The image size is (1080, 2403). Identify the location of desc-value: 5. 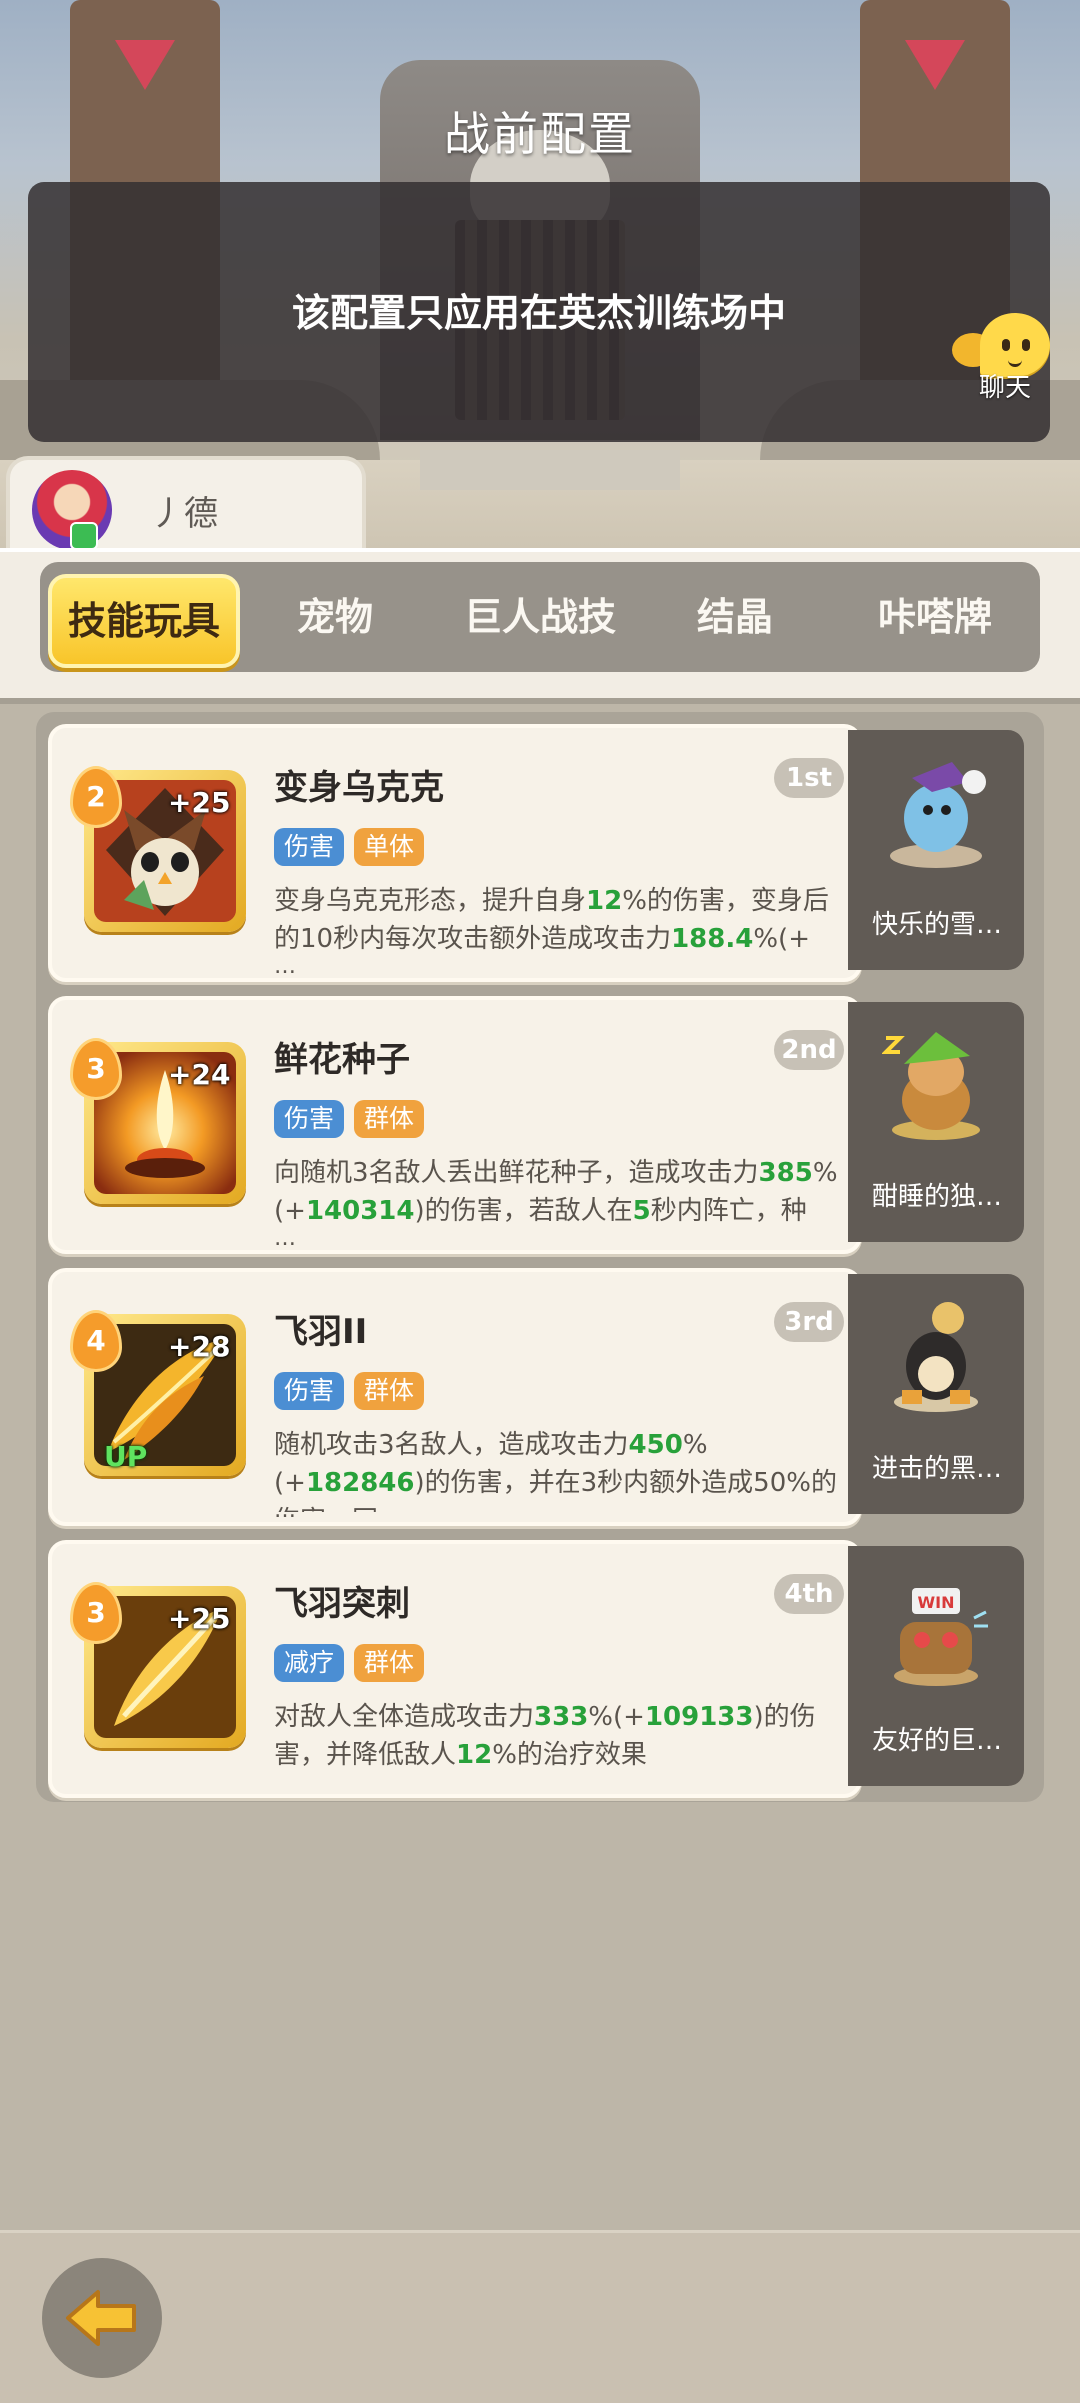
(641, 1211).